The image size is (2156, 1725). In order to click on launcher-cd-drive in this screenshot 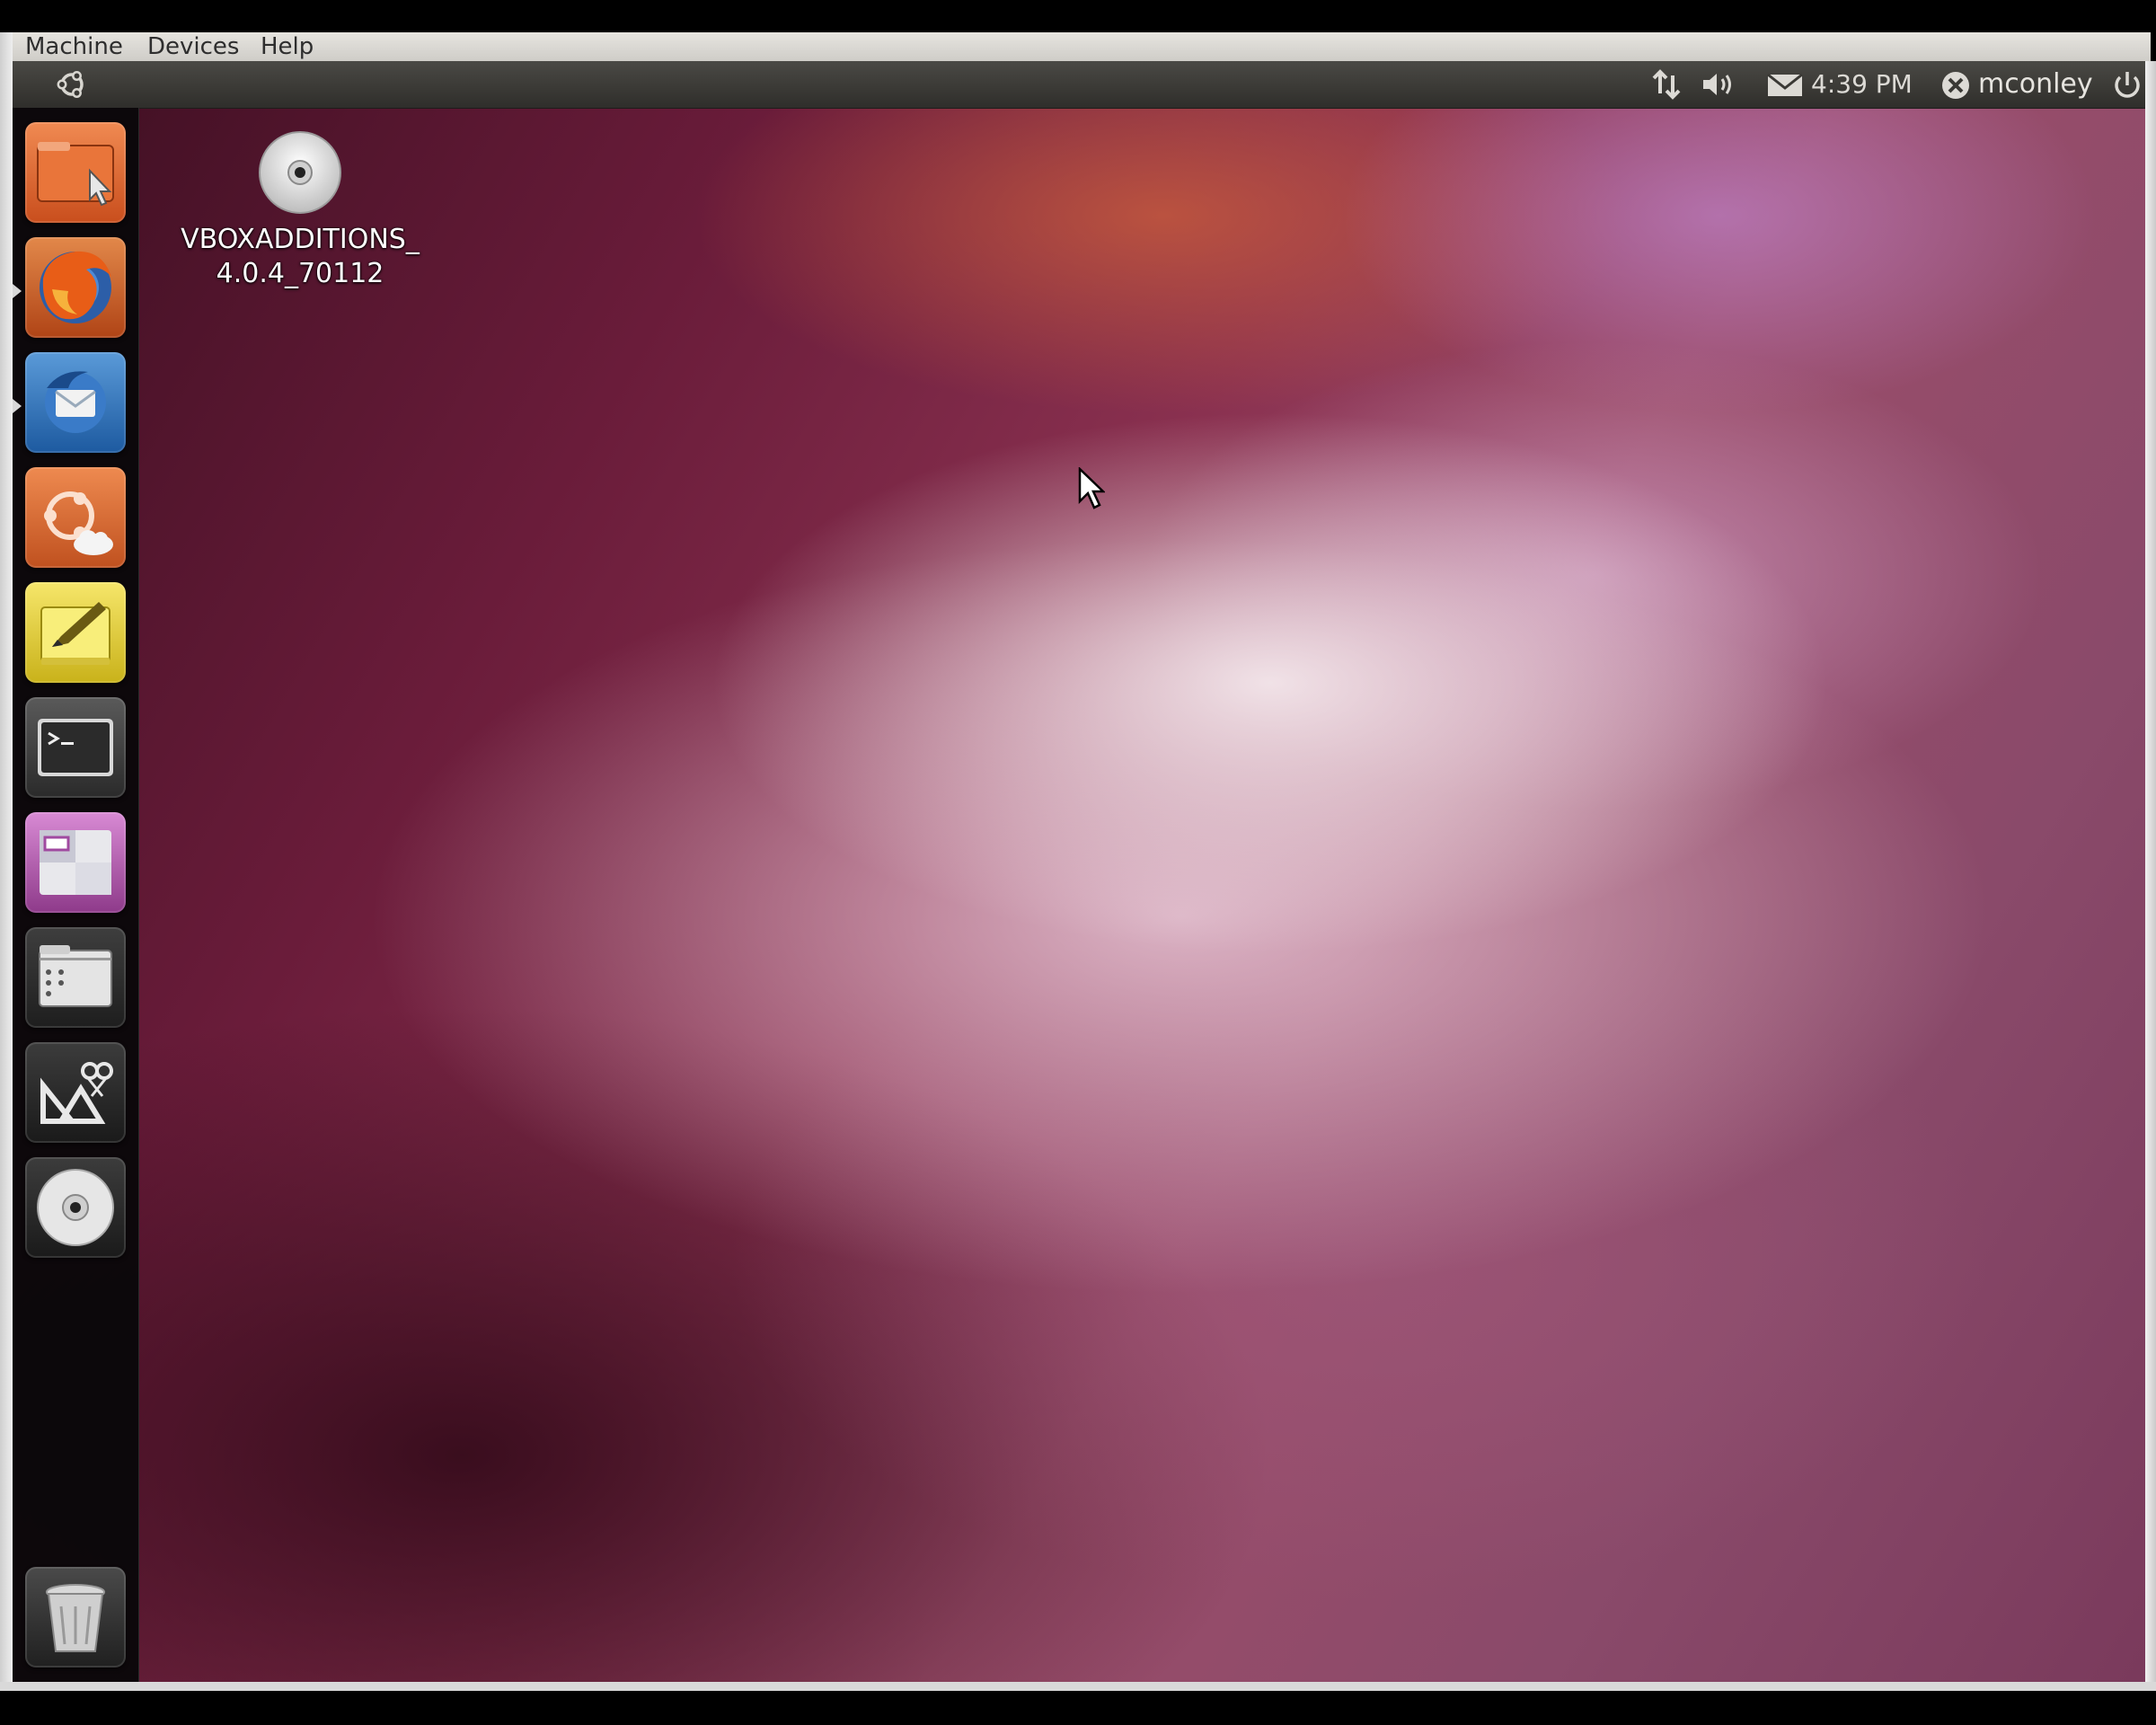, I will do `click(76, 1207)`.